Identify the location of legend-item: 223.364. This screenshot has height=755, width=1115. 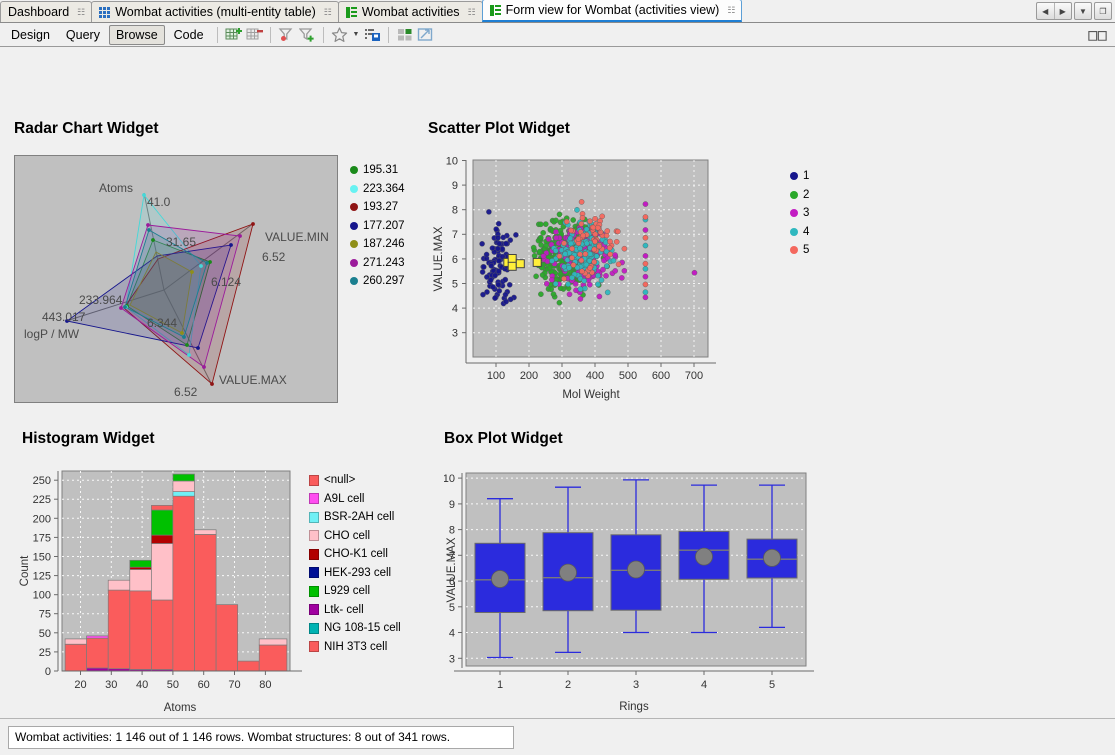
(377, 189).